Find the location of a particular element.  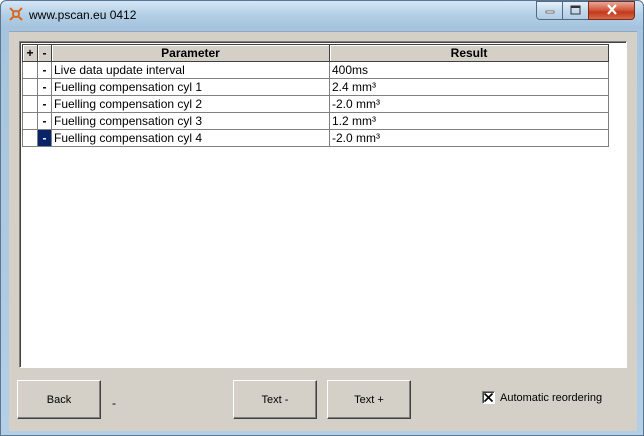

close-button is located at coordinates (611, 10).